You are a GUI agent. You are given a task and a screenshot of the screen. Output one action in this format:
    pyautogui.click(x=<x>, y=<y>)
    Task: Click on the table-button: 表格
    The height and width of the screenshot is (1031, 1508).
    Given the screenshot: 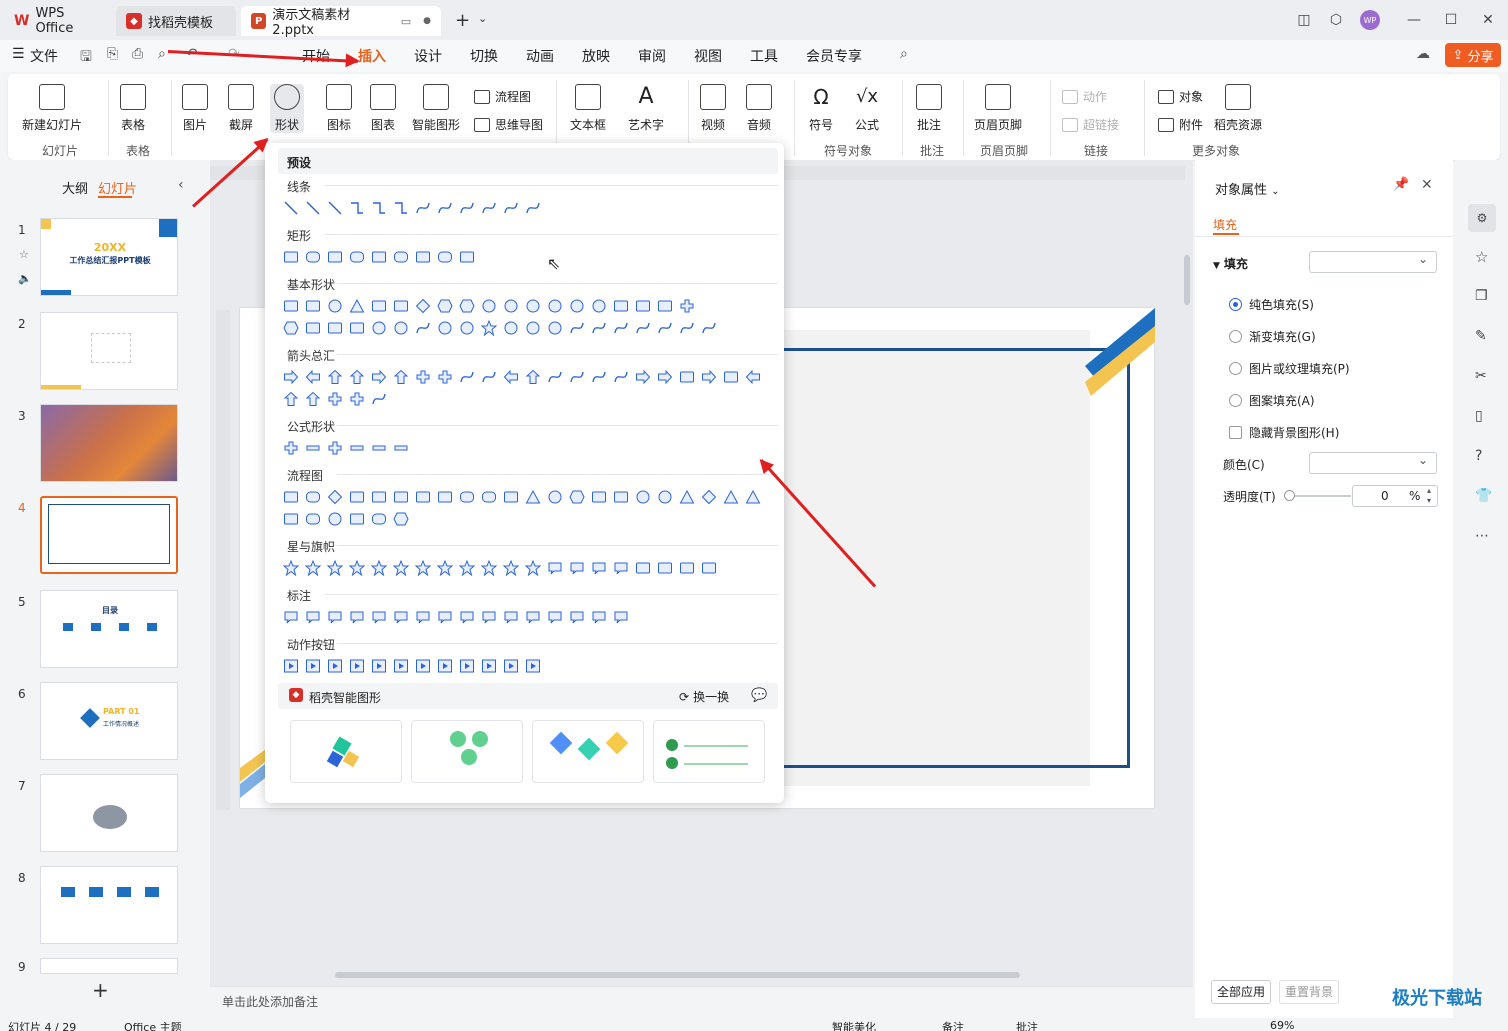 What is the action you would take?
    pyautogui.click(x=133, y=108)
    